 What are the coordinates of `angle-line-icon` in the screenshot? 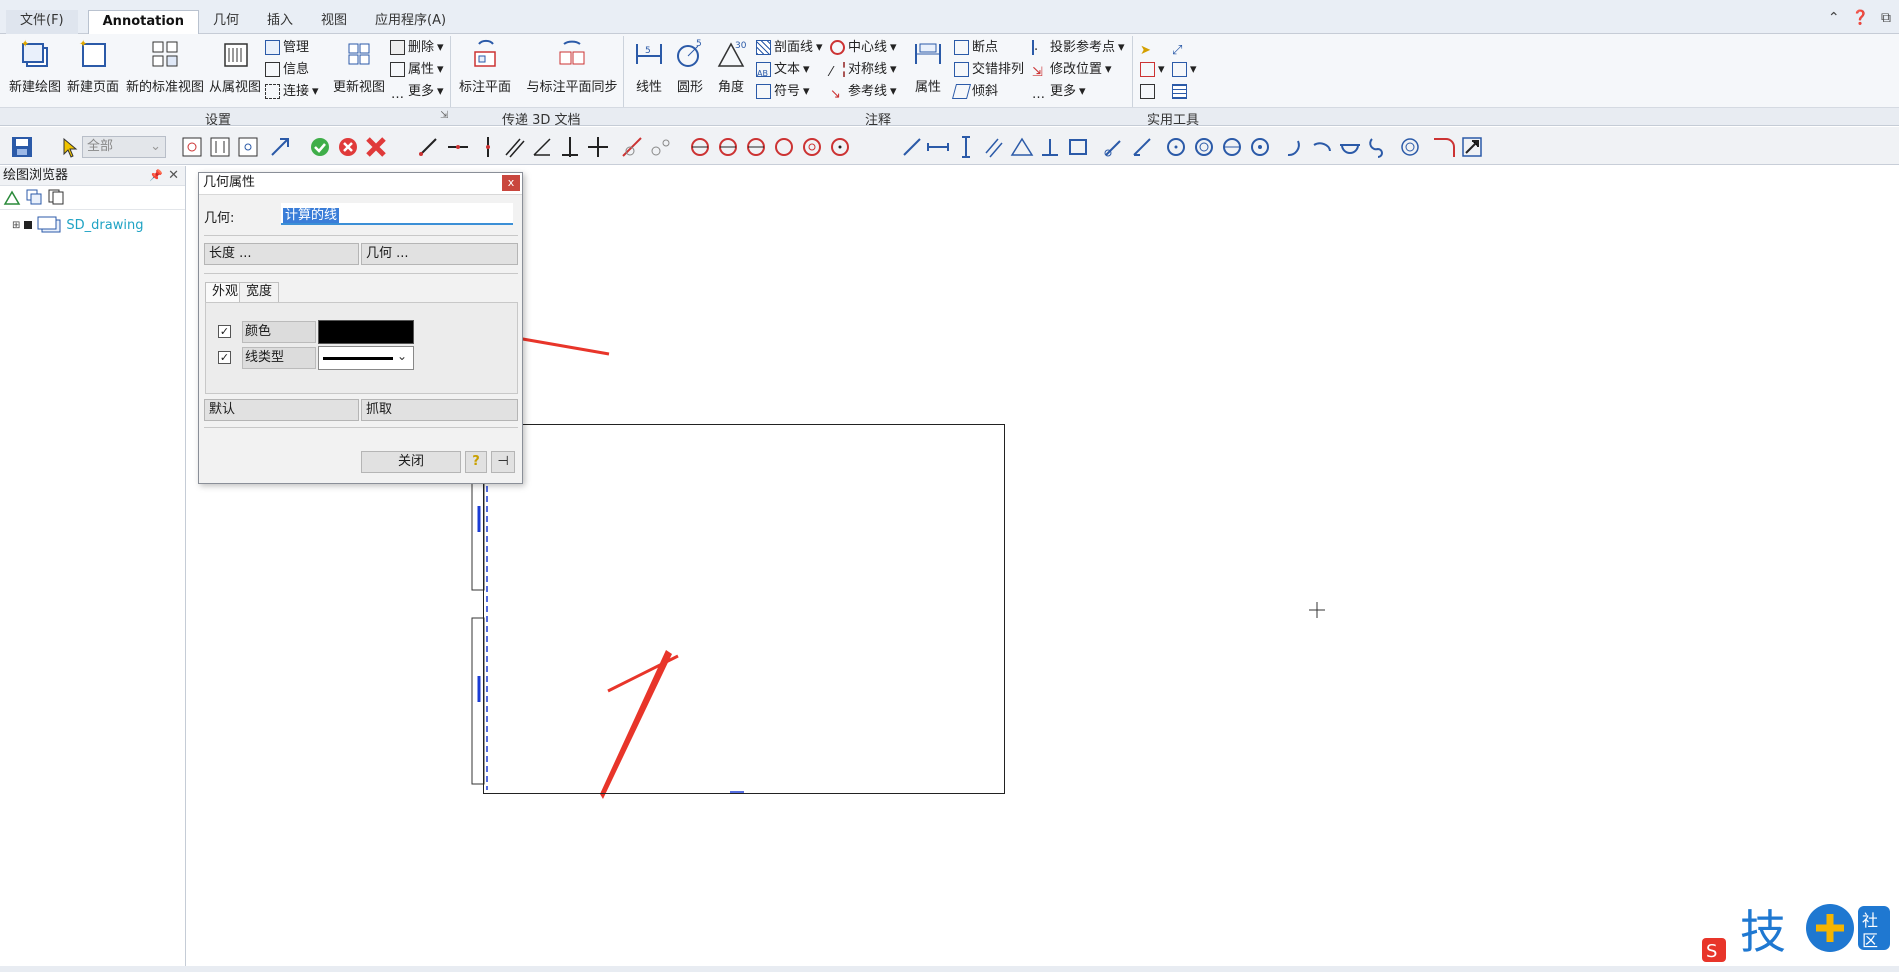 It's located at (542, 147).